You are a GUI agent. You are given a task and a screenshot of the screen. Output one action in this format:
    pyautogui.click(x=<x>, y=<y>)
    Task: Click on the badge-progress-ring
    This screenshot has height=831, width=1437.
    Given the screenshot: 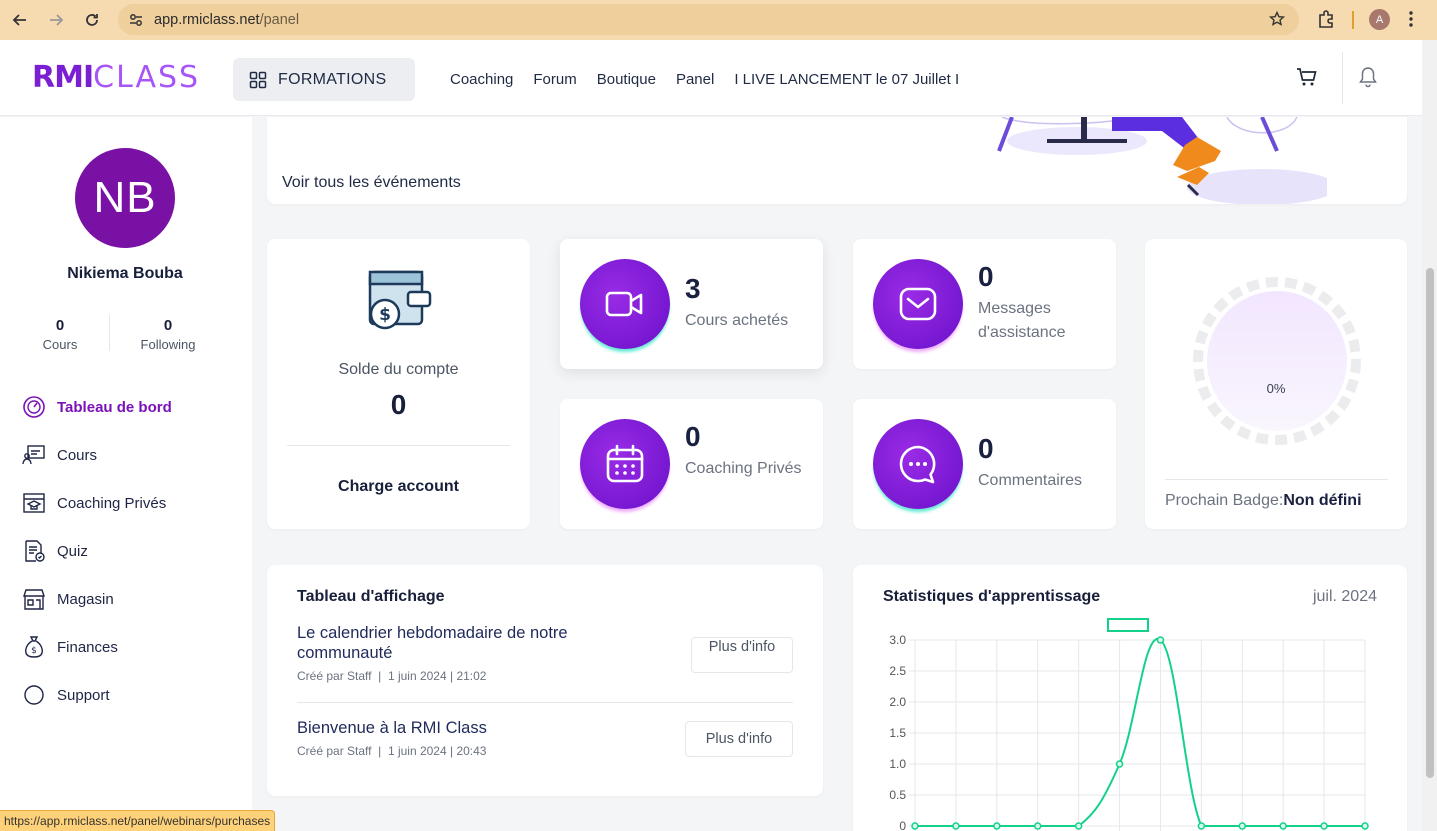 What is the action you would take?
    pyautogui.click(x=1277, y=361)
    